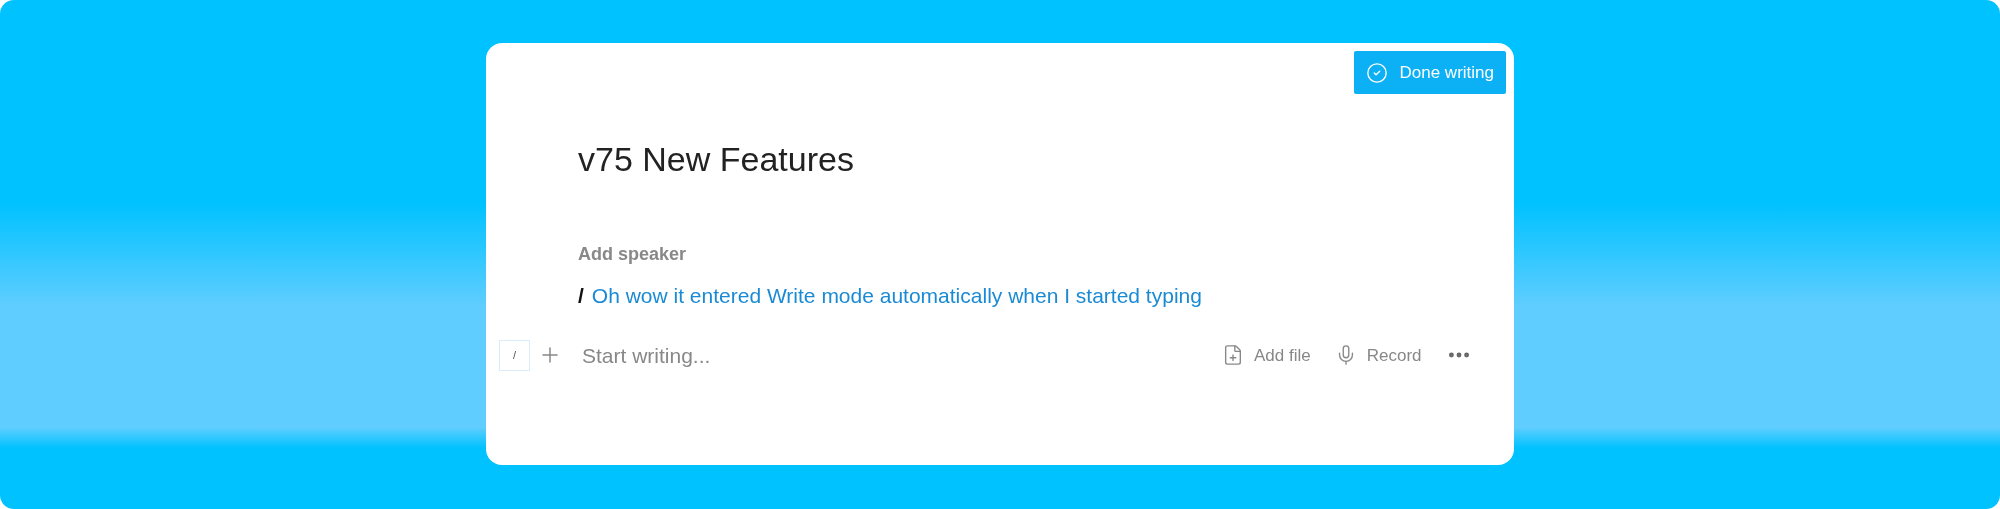  Describe the element at coordinates (632, 254) in the screenshot. I see `add-speaker-link: Add speaker` at that location.